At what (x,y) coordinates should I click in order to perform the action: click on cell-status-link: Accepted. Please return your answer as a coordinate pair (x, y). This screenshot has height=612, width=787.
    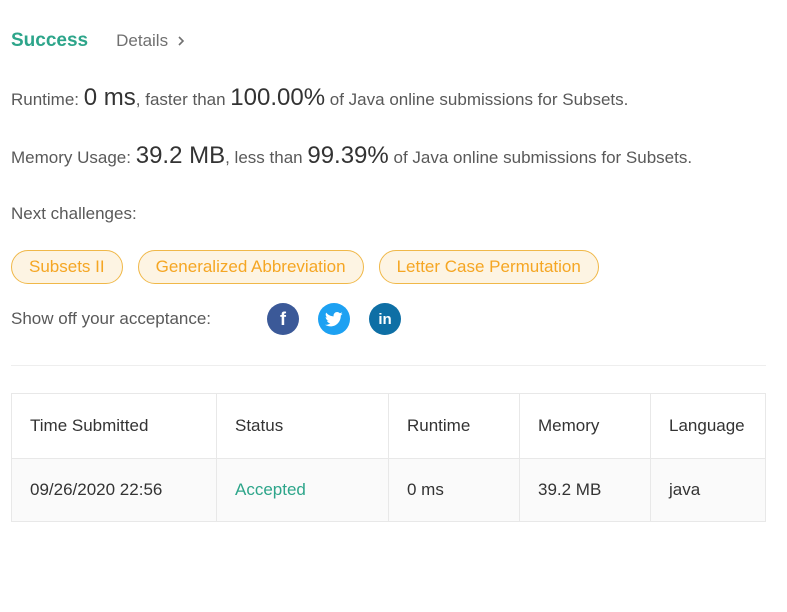
    Looking at the image, I should click on (302, 490).